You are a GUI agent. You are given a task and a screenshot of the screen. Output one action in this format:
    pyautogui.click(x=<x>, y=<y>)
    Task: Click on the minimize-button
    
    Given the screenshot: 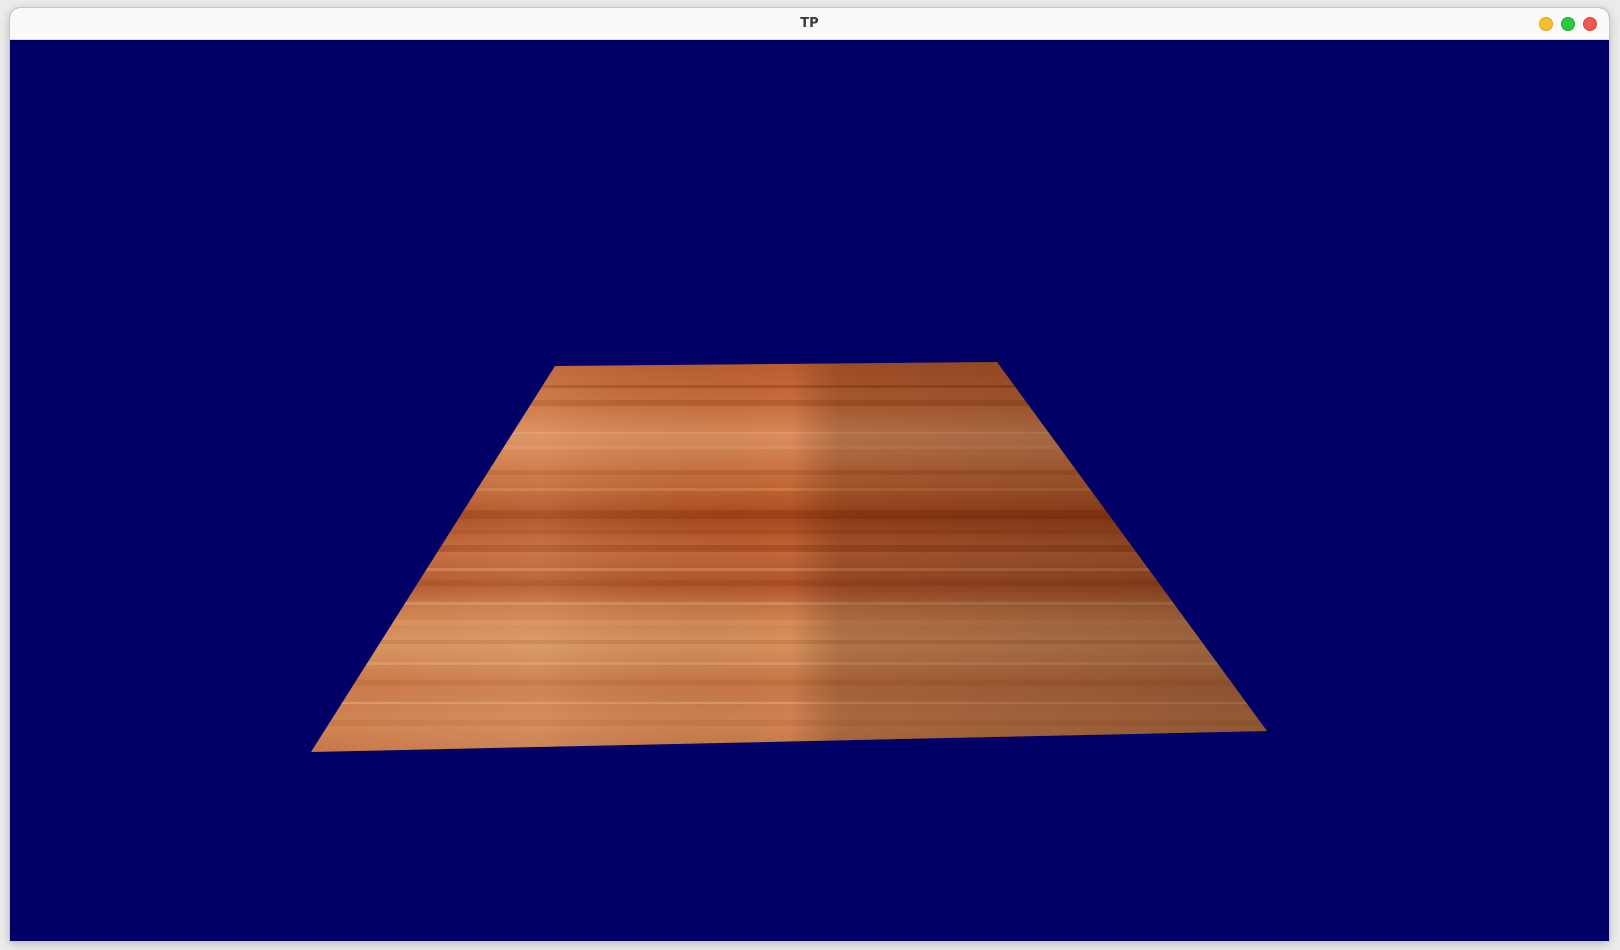 What is the action you would take?
    pyautogui.click(x=1546, y=24)
    